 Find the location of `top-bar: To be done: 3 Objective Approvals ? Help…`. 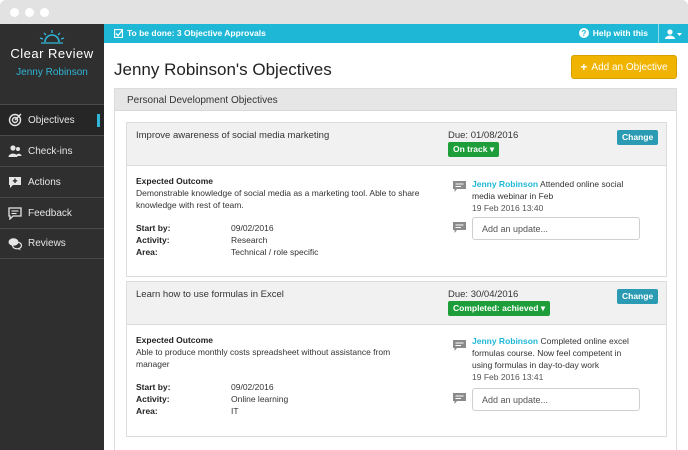

top-bar: To be done: 3 Objective Approvals ? Help… is located at coordinates (396, 33).